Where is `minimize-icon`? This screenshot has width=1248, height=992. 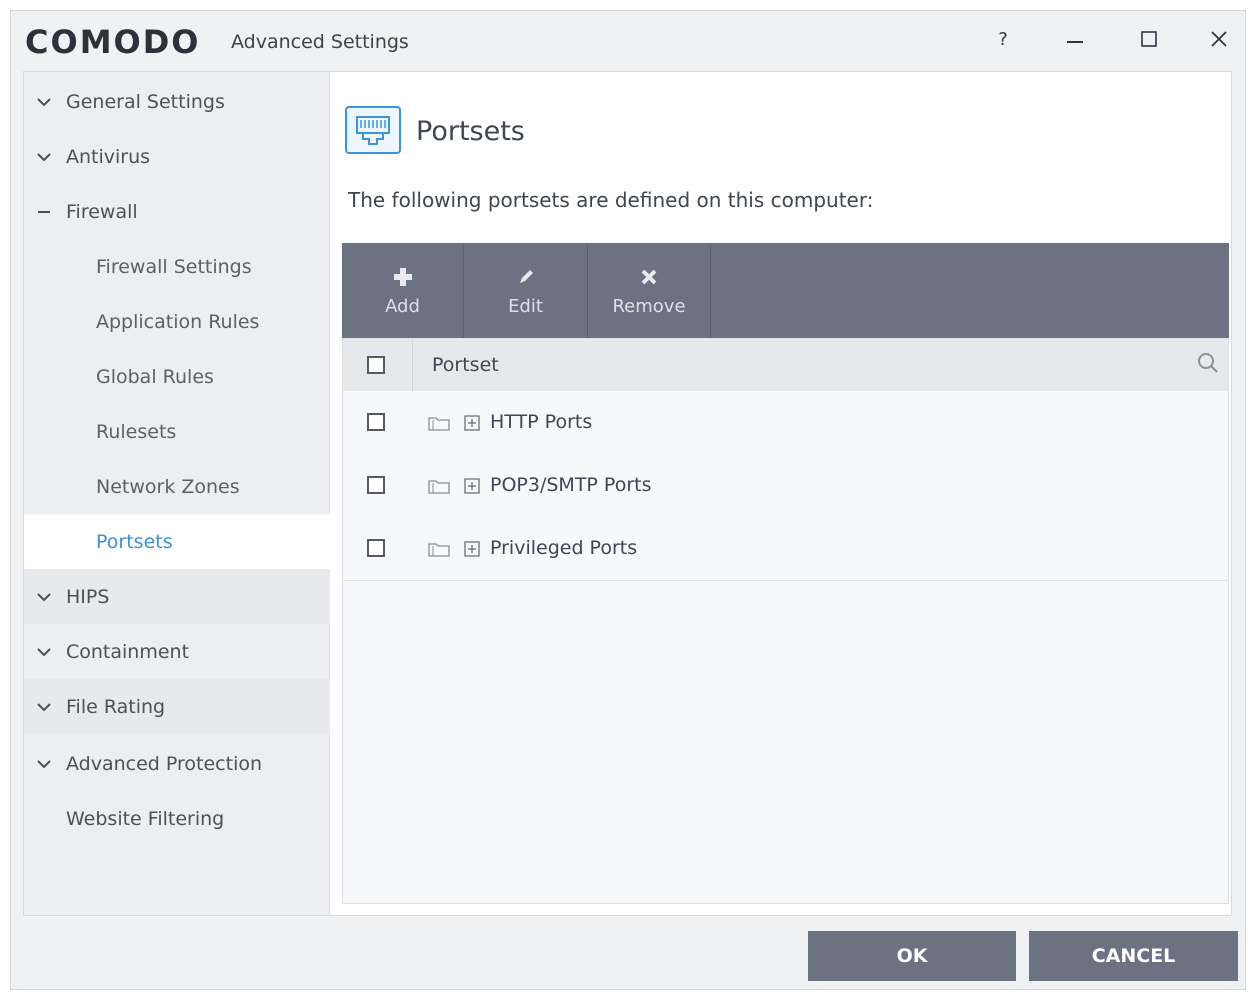
minimize-icon is located at coordinates (1075, 42).